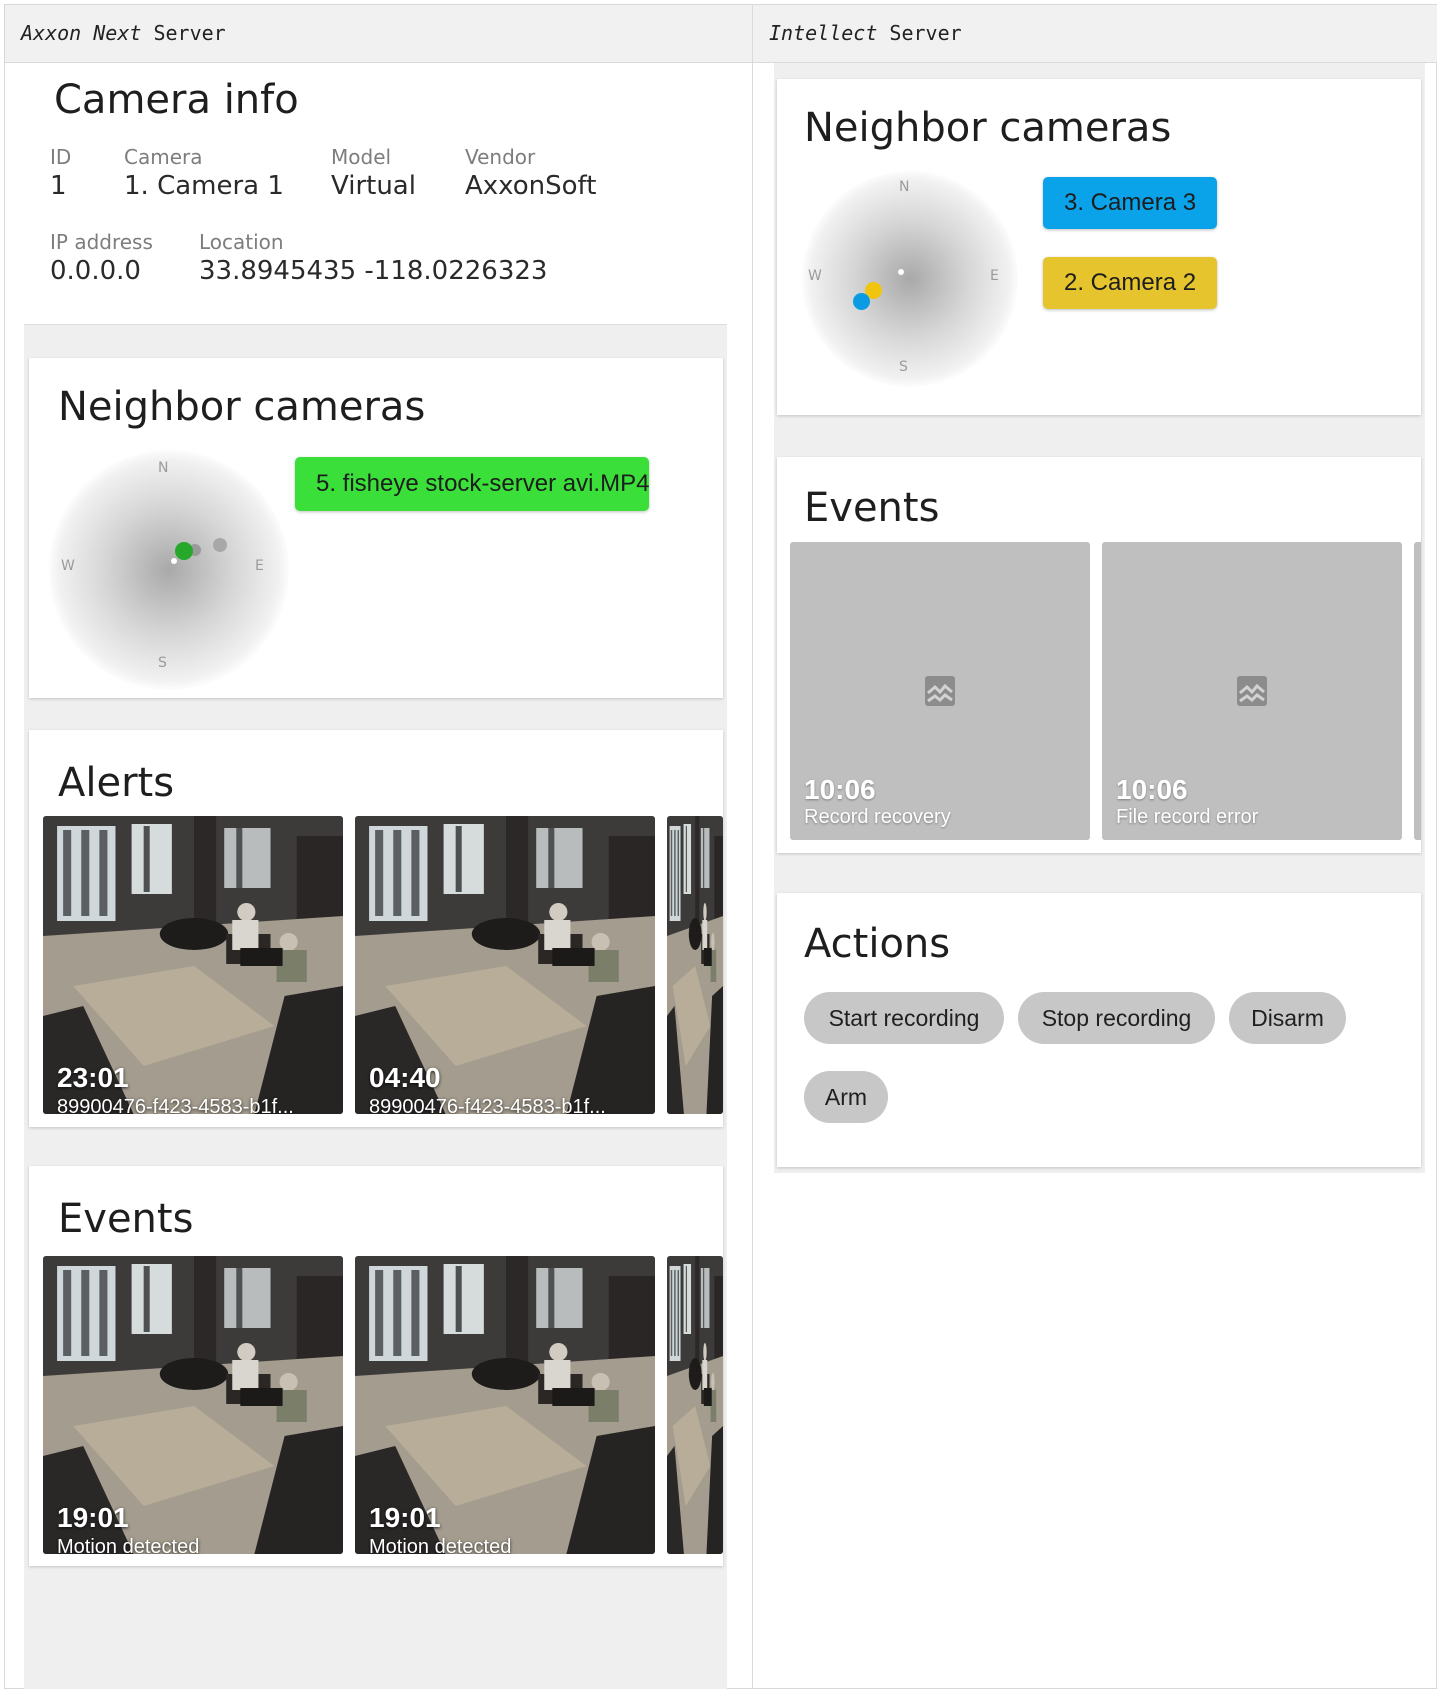 This screenshot has height=1689, width=1437. What do you see at coordinates (93, 1077) in the screenshot?
I see `alert-time: 23:01` at bounding box center [93, 1077].